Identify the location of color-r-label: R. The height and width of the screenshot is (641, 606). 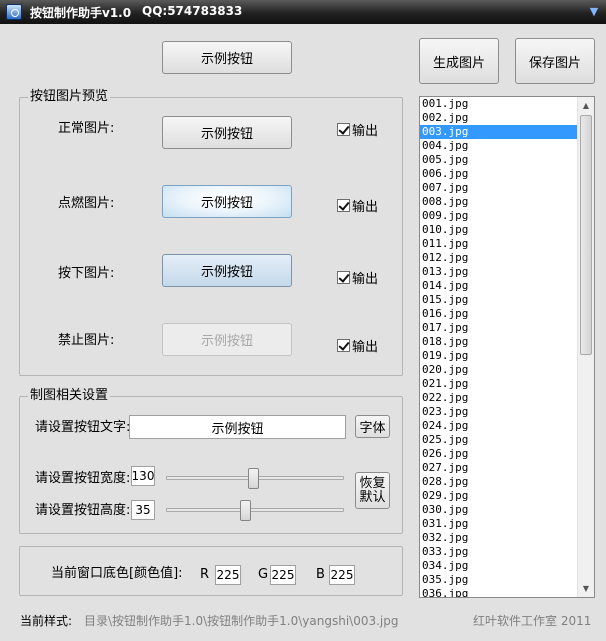
(205, 574).